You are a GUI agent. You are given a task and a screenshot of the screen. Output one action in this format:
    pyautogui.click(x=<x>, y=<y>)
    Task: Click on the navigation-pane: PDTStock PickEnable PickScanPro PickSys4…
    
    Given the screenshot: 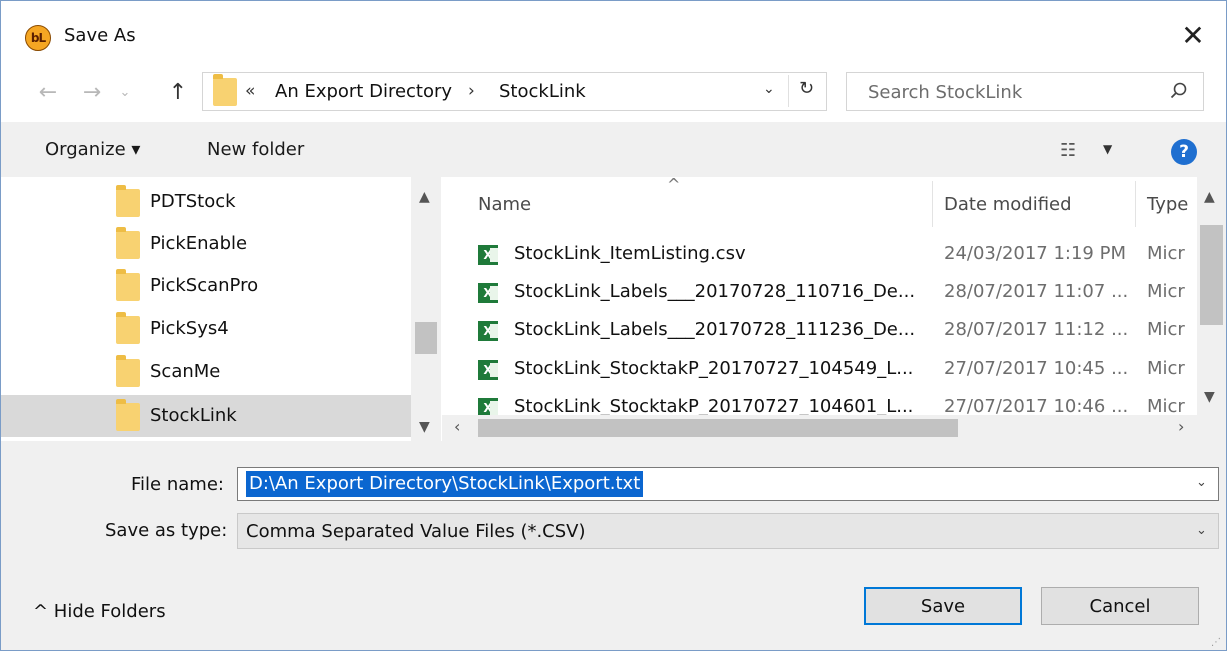 What is the action you would take?
    pyautogui.click(x=221, y=309)
    